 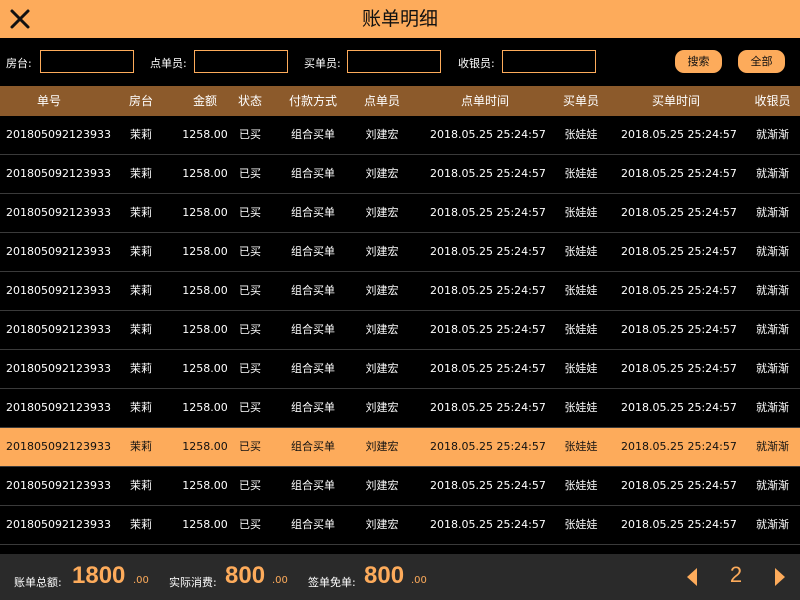 I want to click on search-button: 搜索, so click(x=698, y=61).